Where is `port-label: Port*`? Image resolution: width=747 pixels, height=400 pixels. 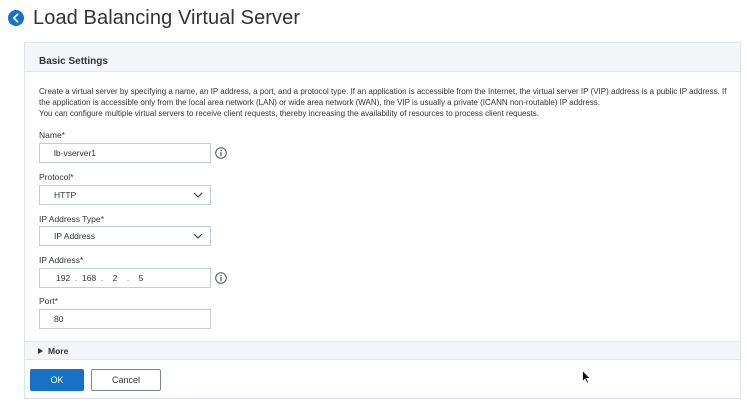
port-label: Port* is located at coordinates (48, 301).